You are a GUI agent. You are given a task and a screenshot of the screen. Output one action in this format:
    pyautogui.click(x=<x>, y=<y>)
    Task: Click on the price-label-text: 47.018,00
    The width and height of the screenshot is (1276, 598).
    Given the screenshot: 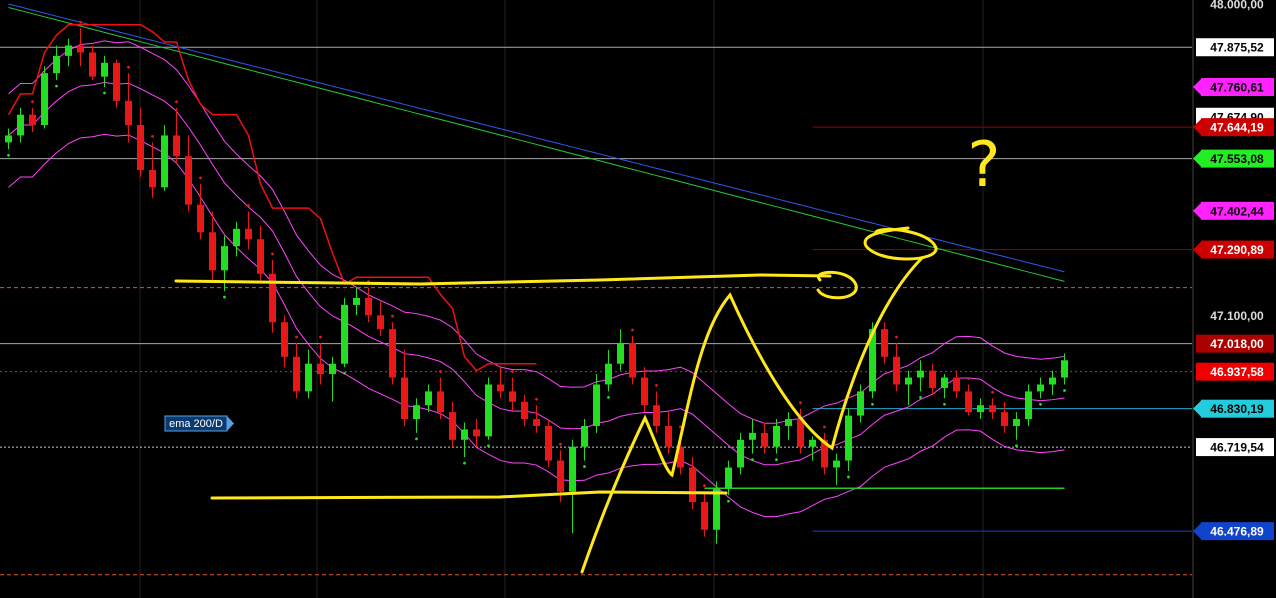 What is the action you would take?
    pyautogui.click(x=1237, y=344)
    